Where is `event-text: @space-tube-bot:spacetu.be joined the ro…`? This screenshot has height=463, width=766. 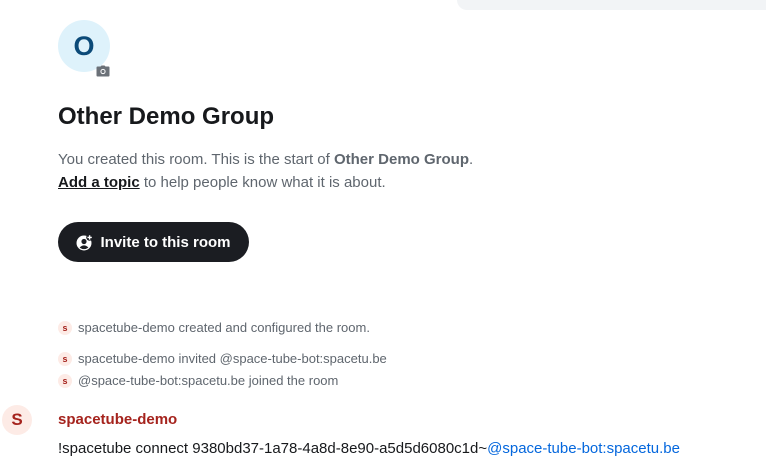 event-text: @space-tube-bot:spacetu.be joined the ro… is located at coordinates (208, 380).